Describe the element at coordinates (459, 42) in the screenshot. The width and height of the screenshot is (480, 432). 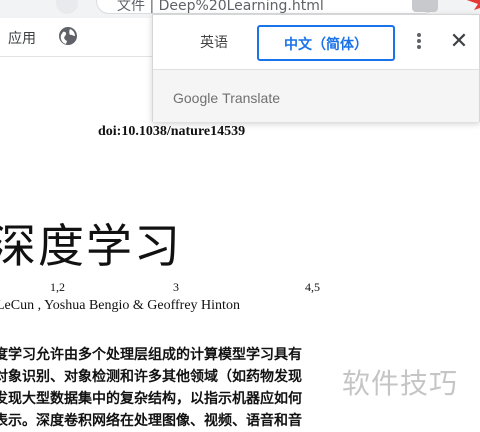
I see `close-icon: ✕` at that location.